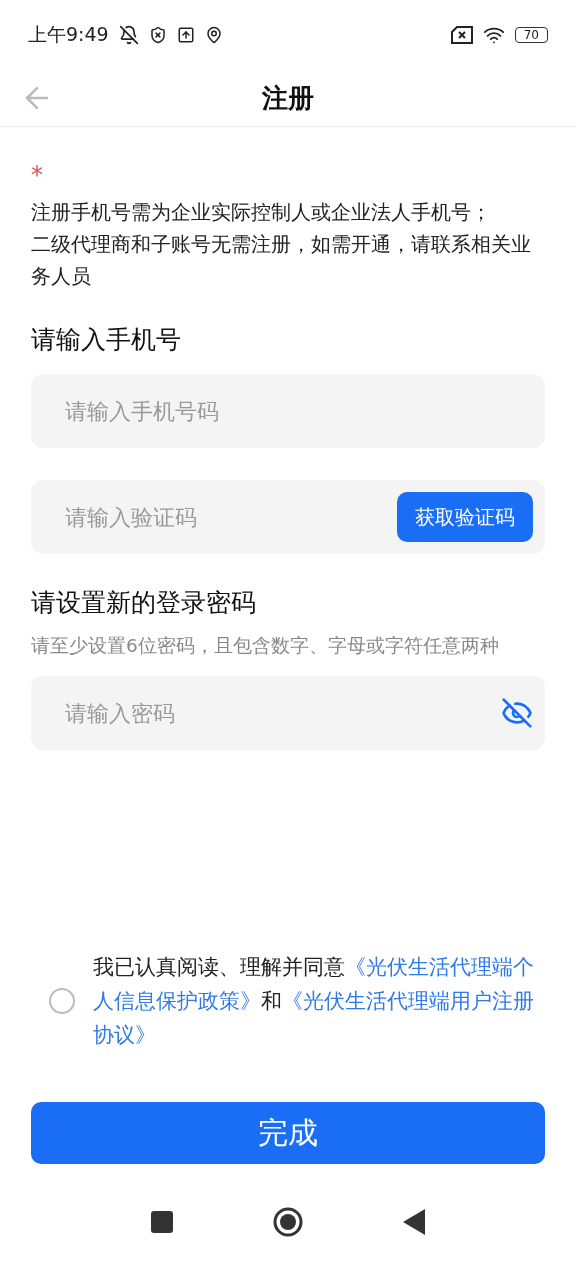  Describe the element at coordinates (265, 646) in the screenshot. I see `password-hint: 请至少设置6位密码，且包含数字、字母或字符任意两种` at that location.